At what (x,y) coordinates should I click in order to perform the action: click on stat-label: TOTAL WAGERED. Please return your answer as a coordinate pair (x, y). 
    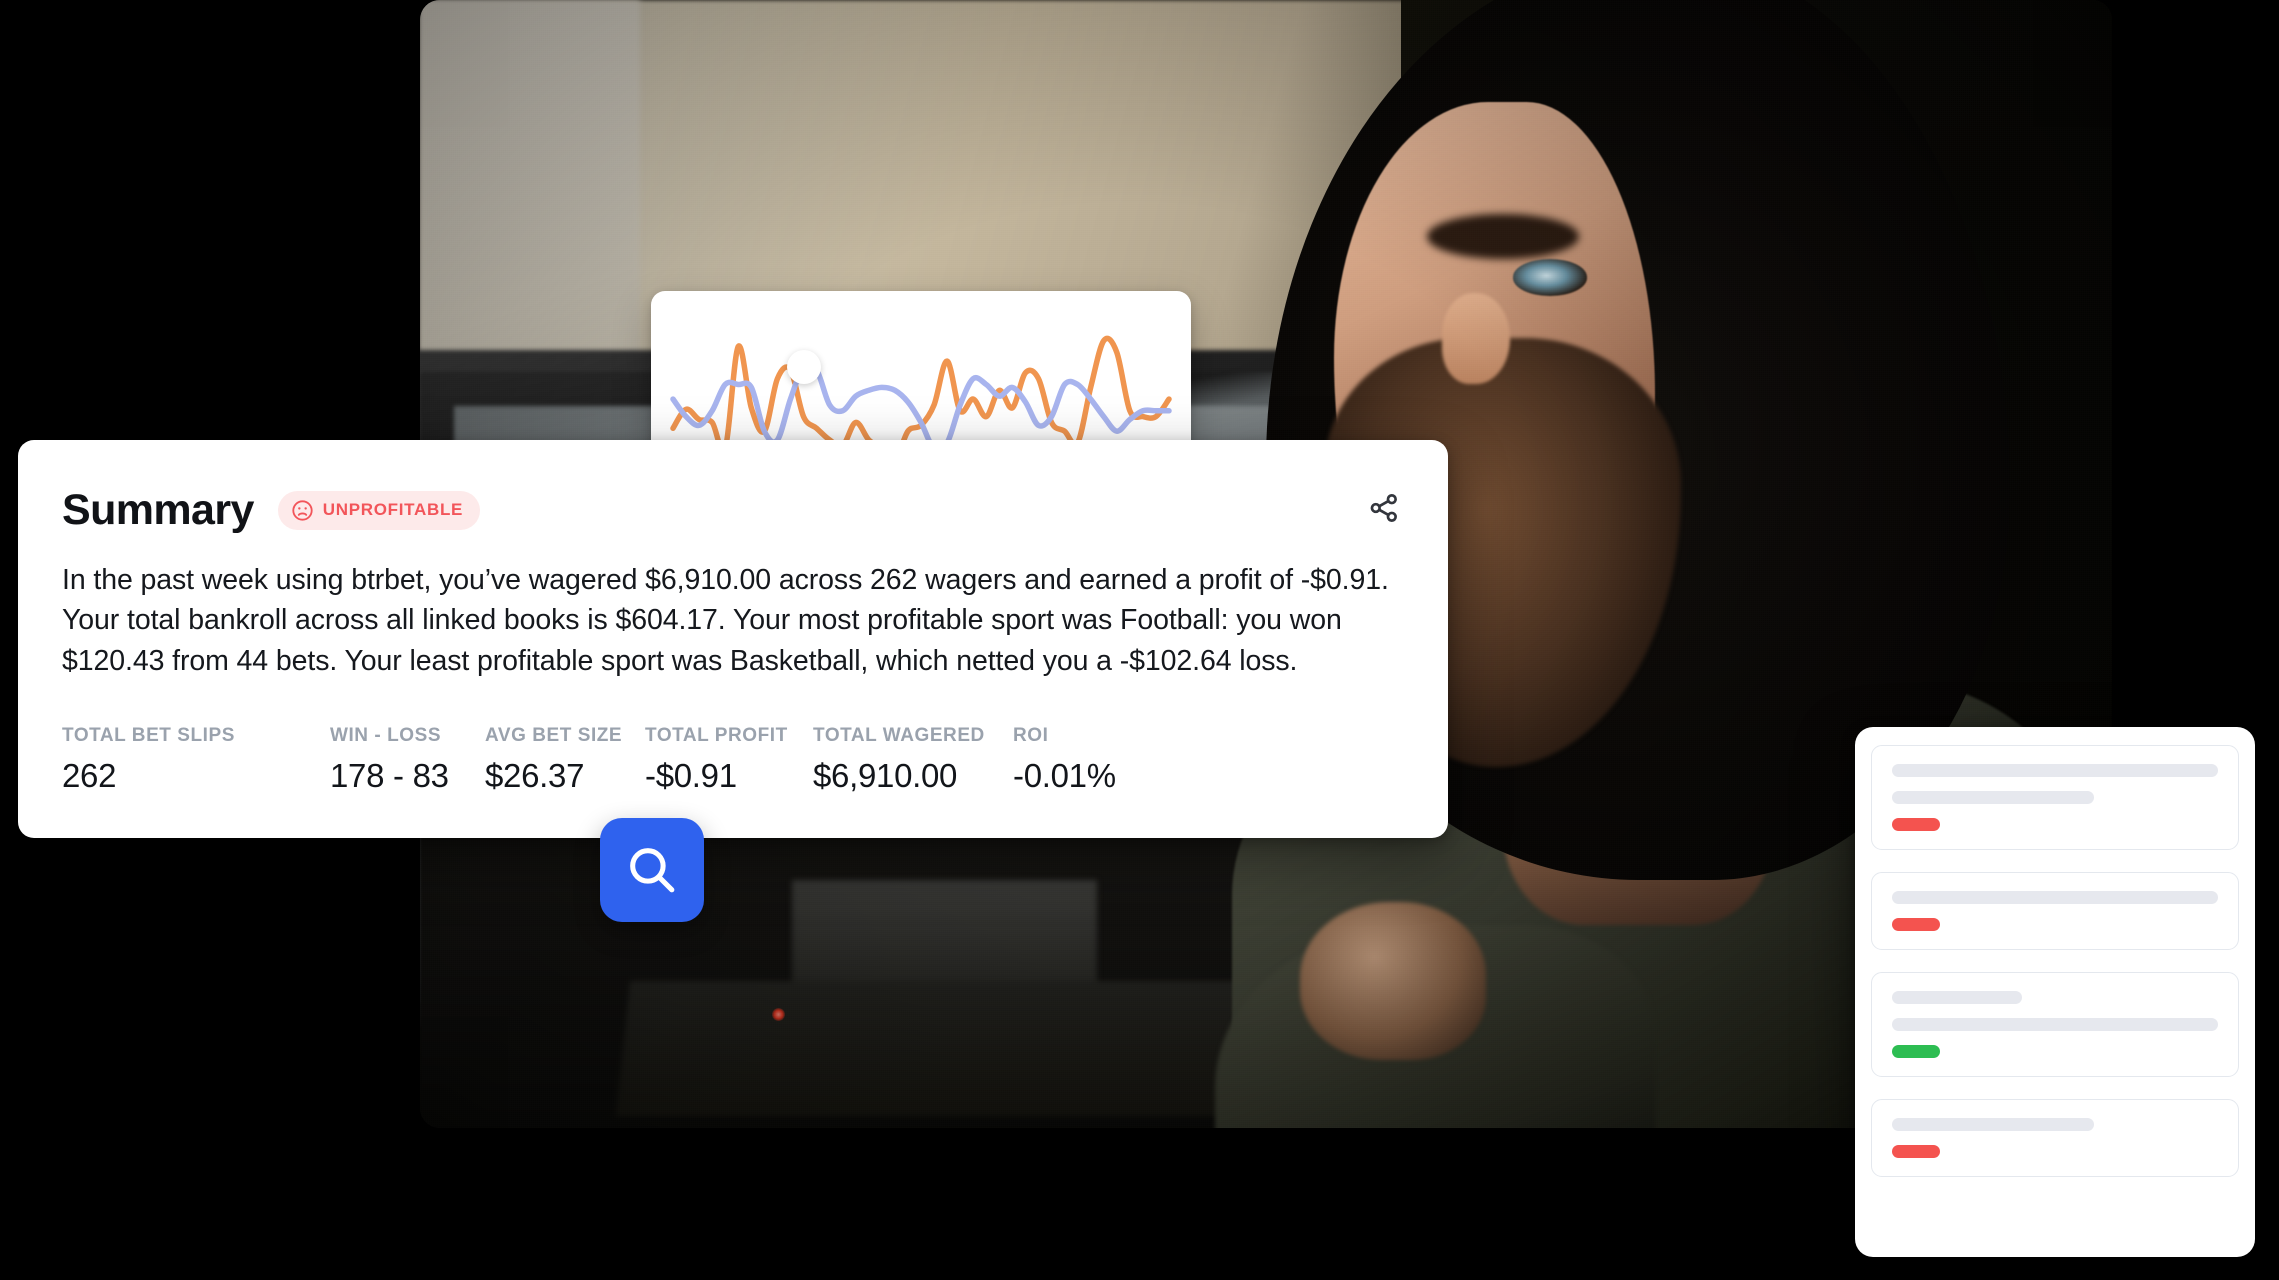
    Looking at the image, I should click on (899, 736).